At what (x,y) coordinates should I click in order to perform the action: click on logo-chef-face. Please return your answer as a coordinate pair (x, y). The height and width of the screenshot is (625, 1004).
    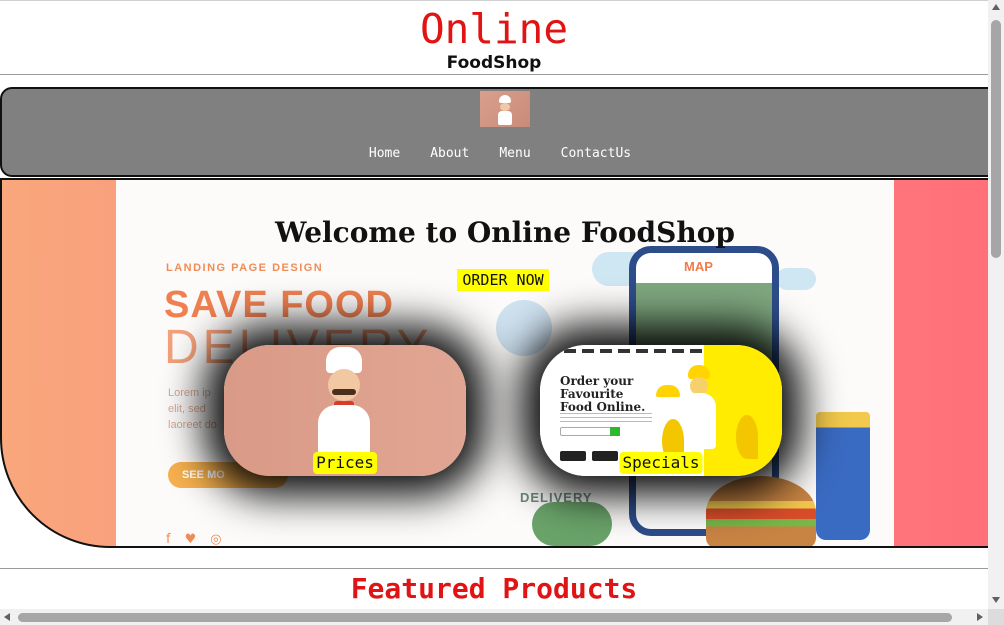
    Looking at the image, I should click on (505, 107).